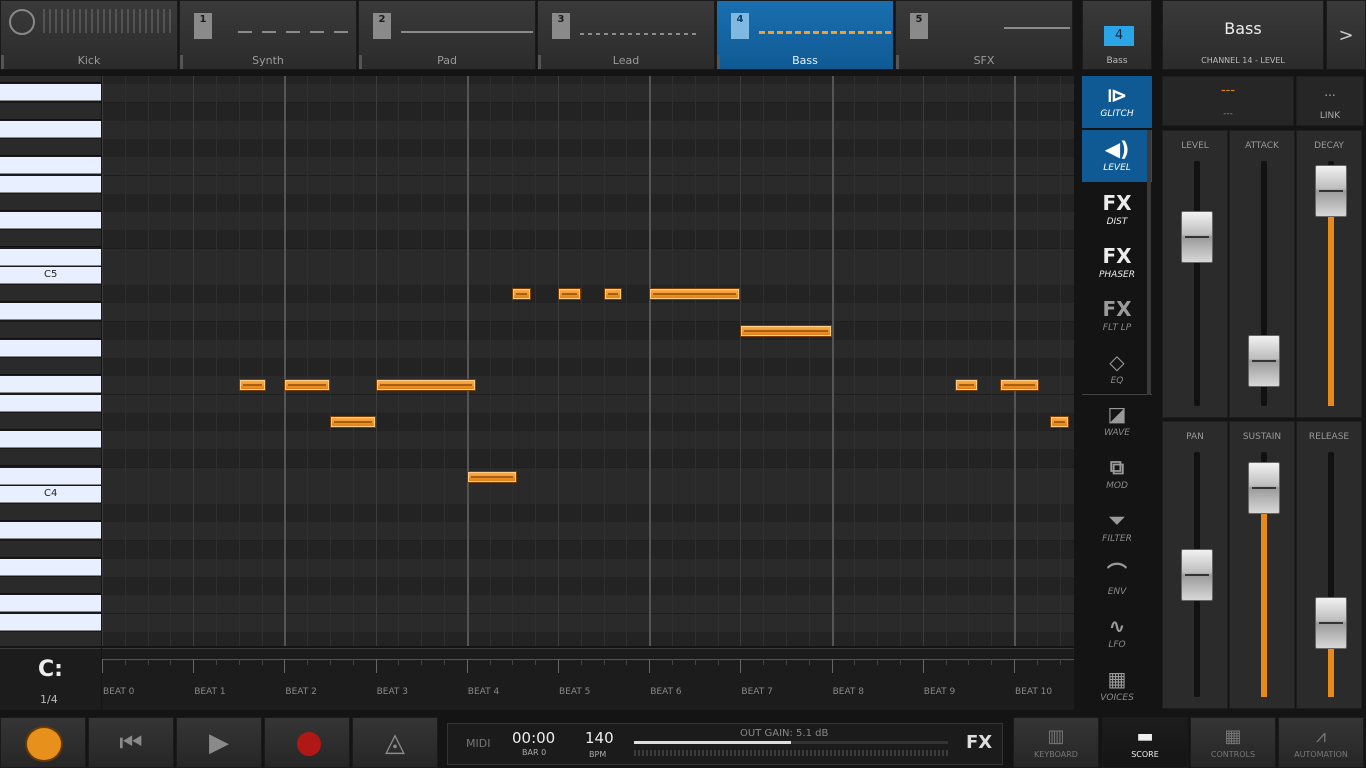  I want to click on track-lead: 3 Lead, so click(626, 35).